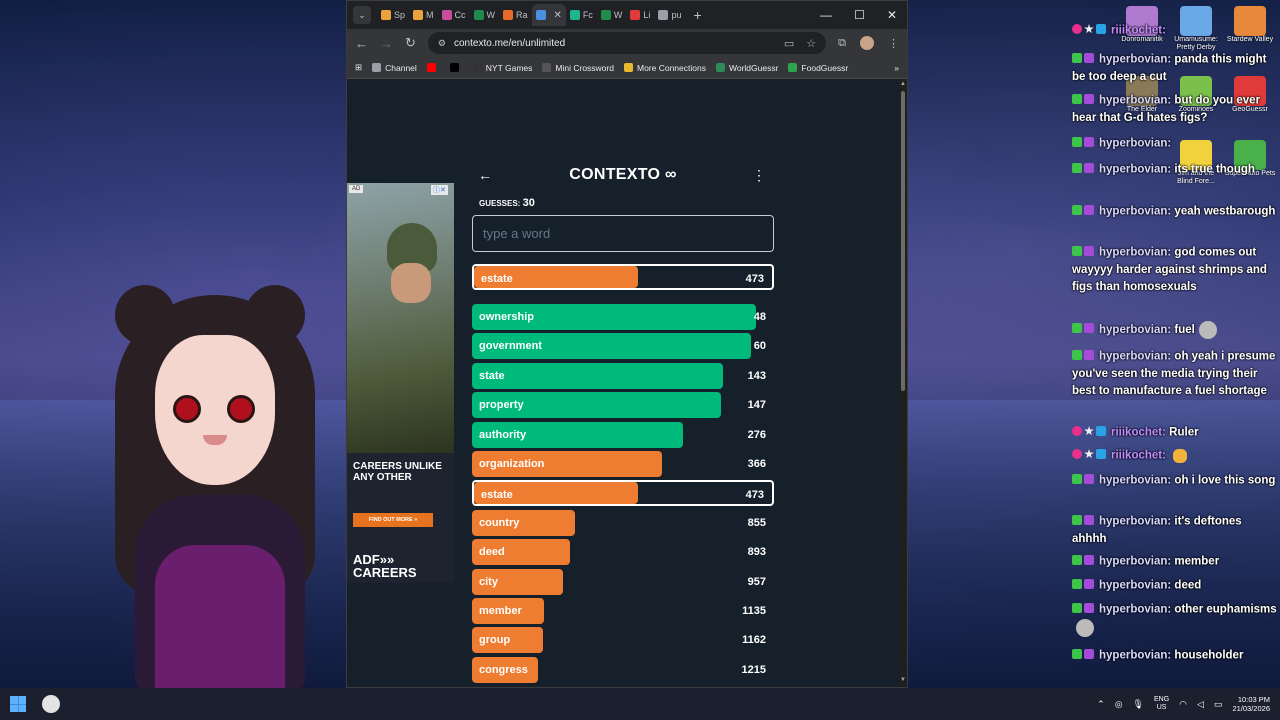 The height and width of the screenshot is (720, 1280). I want to click on ad-close-icon: ⓘ✕, so click(439, 190).